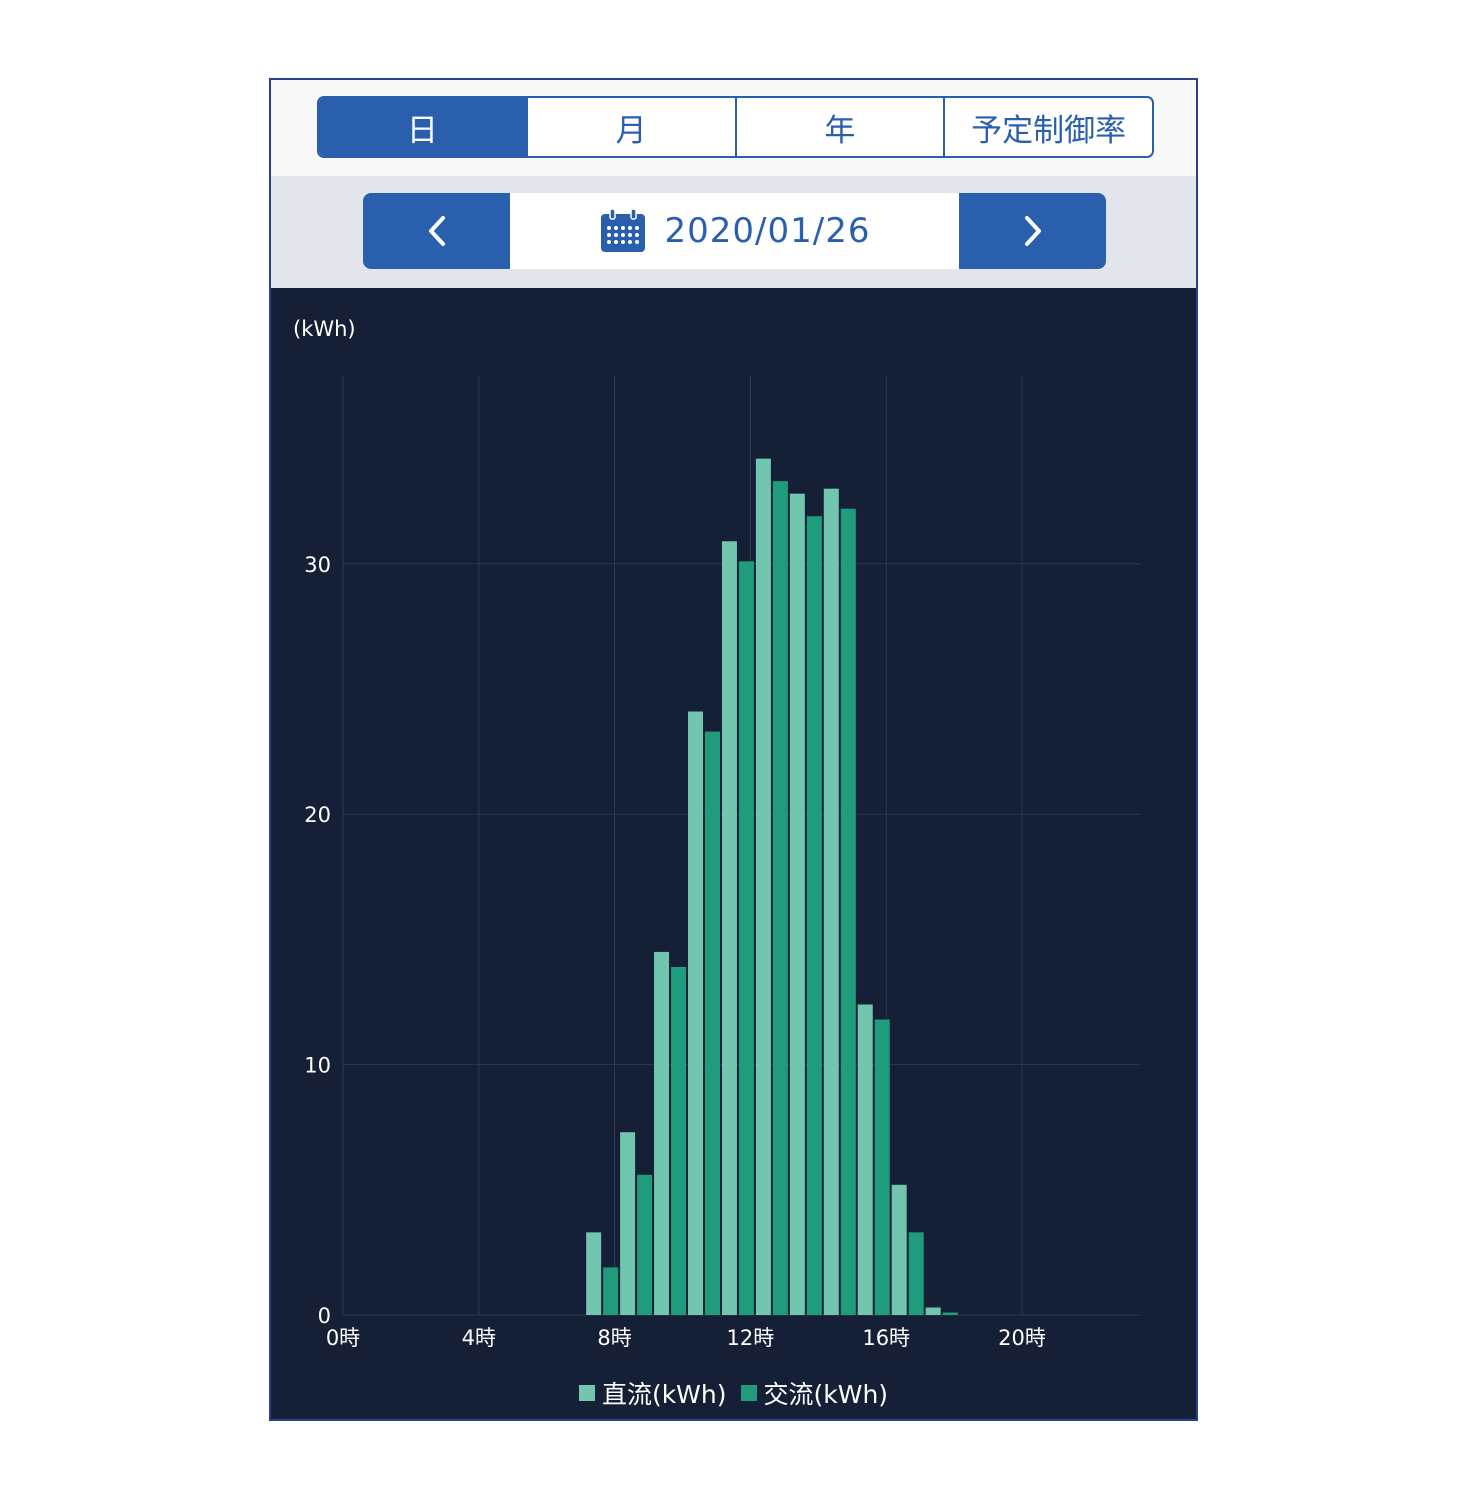 The height and width of the screenshot is (1500, 1470). I want to click on y-tick-label: 30, so click(317, 565).